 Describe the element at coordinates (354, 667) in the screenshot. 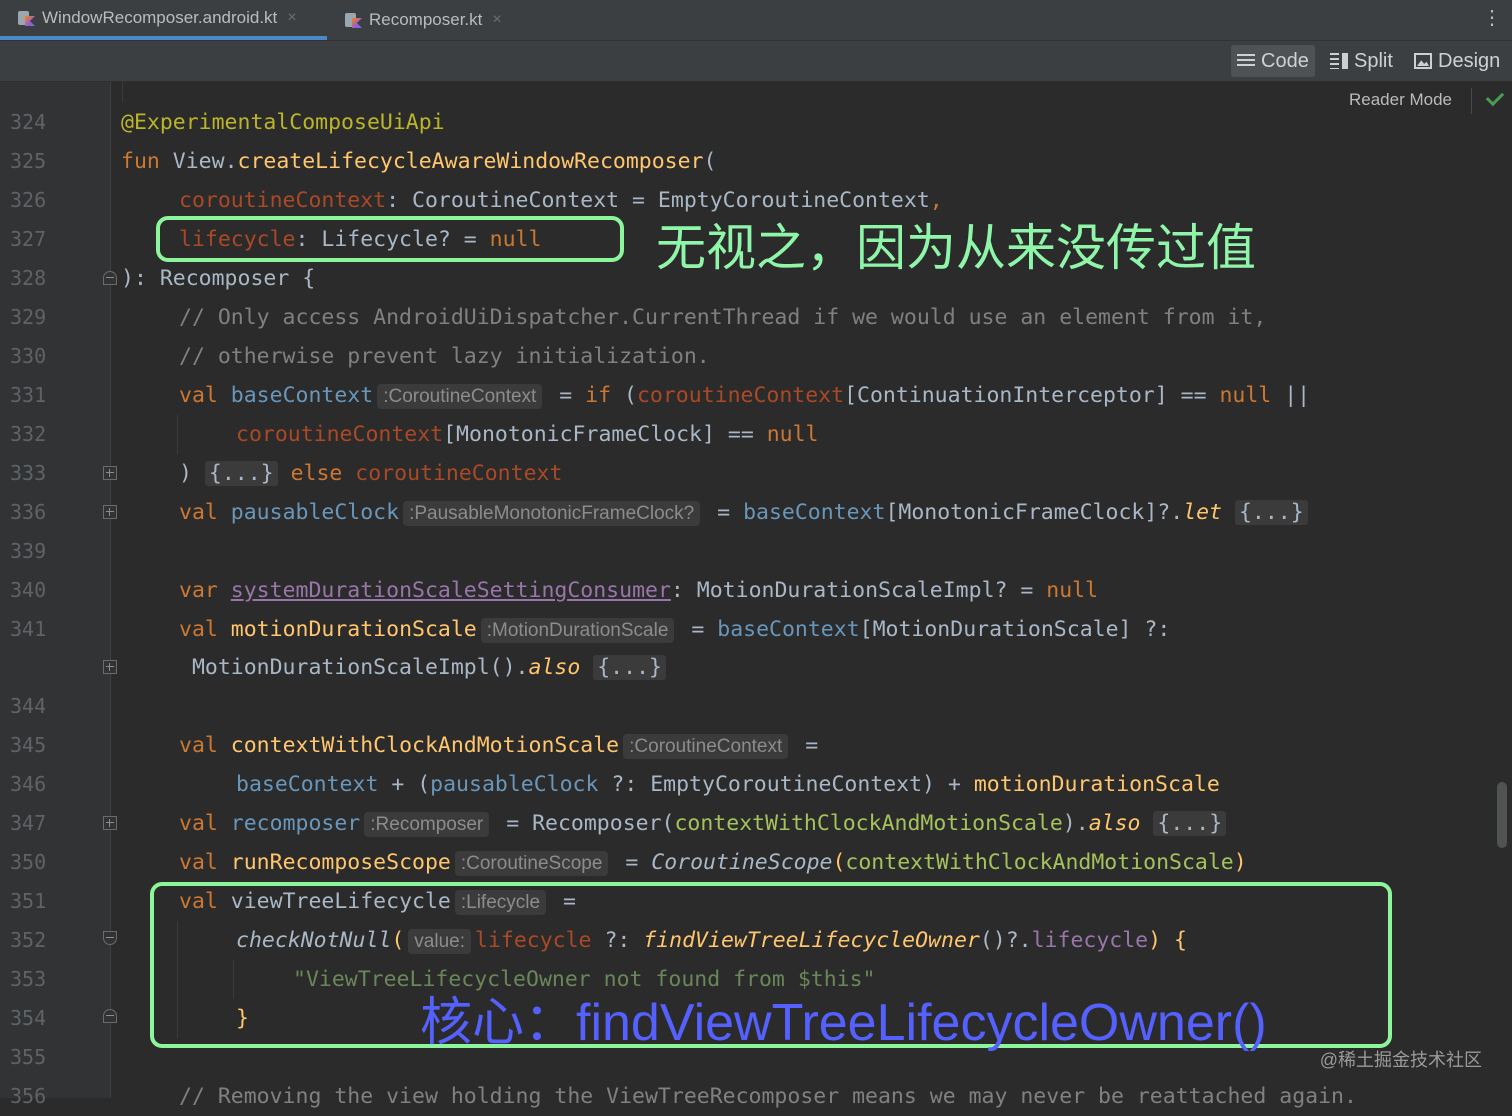

I see `code-token: MotionDurationScaleImpl().` at that location.